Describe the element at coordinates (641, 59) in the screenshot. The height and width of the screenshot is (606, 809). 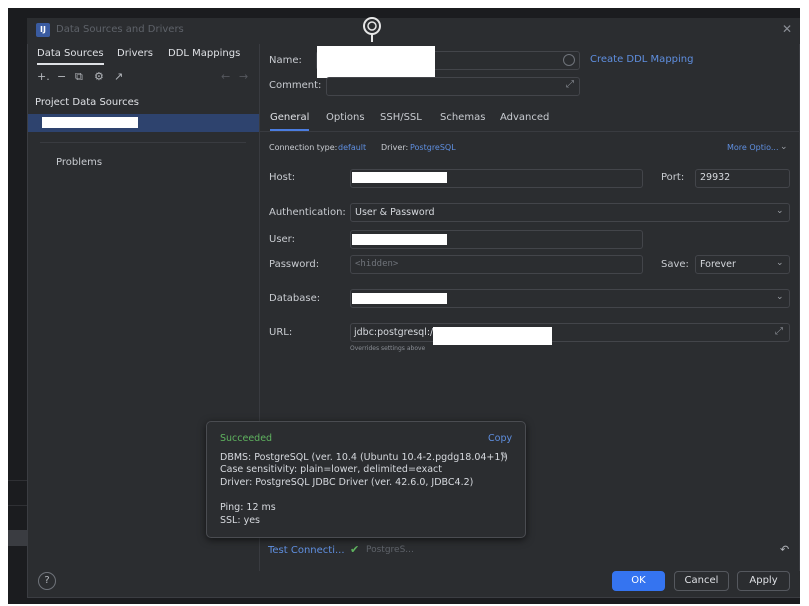
I see `create-ddl-mapping-link: Create DDL Mapping` at that location.